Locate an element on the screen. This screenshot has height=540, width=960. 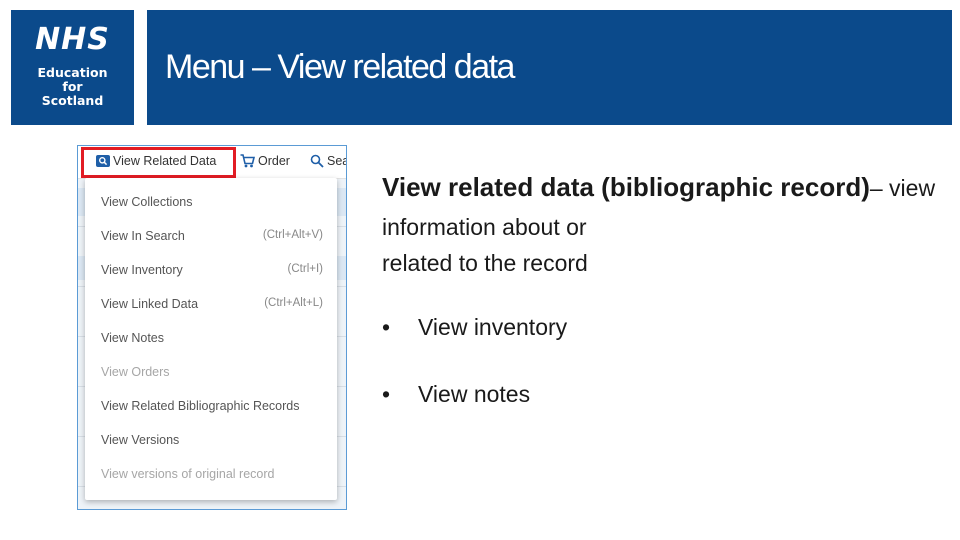
menu-item-label: View Related Bibliographic Records is located at coordinates (200, 406).